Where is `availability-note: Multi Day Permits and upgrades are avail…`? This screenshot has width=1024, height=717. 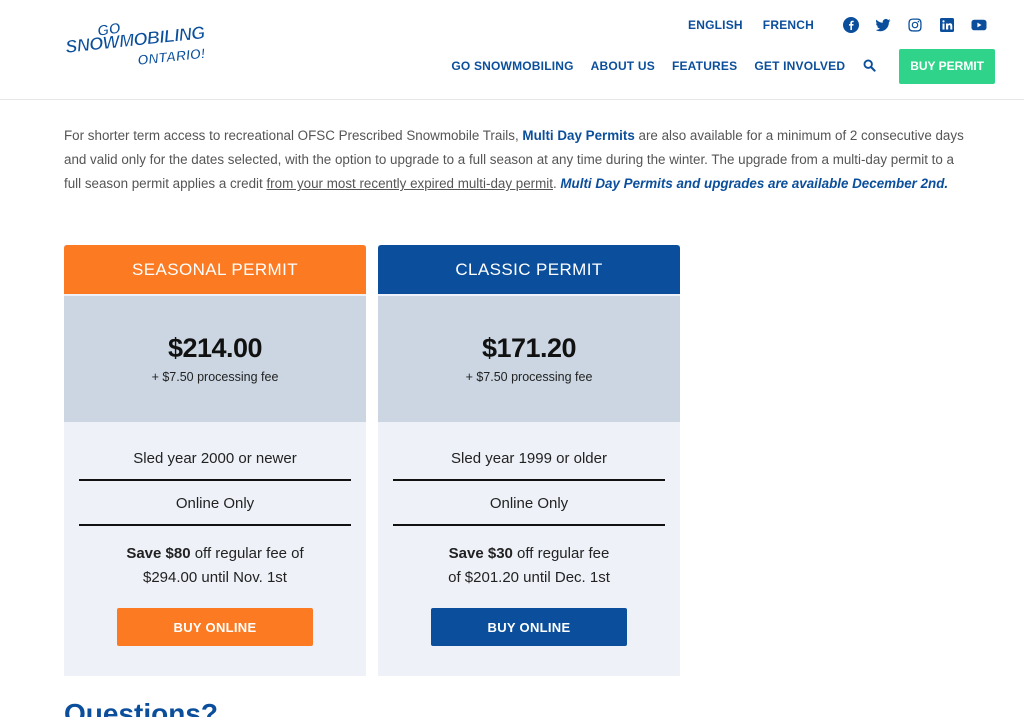 availability-note: Multi Day Permits and upgrades are avail… is located at coordinates (754, 183).